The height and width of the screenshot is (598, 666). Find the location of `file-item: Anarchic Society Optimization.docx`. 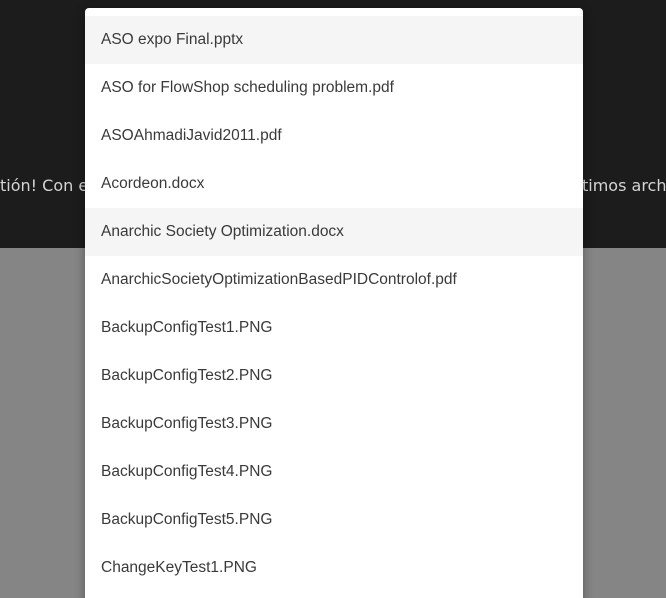

file-item: Anarchic Society Optimization.docx is located at coordinates (334, 232).